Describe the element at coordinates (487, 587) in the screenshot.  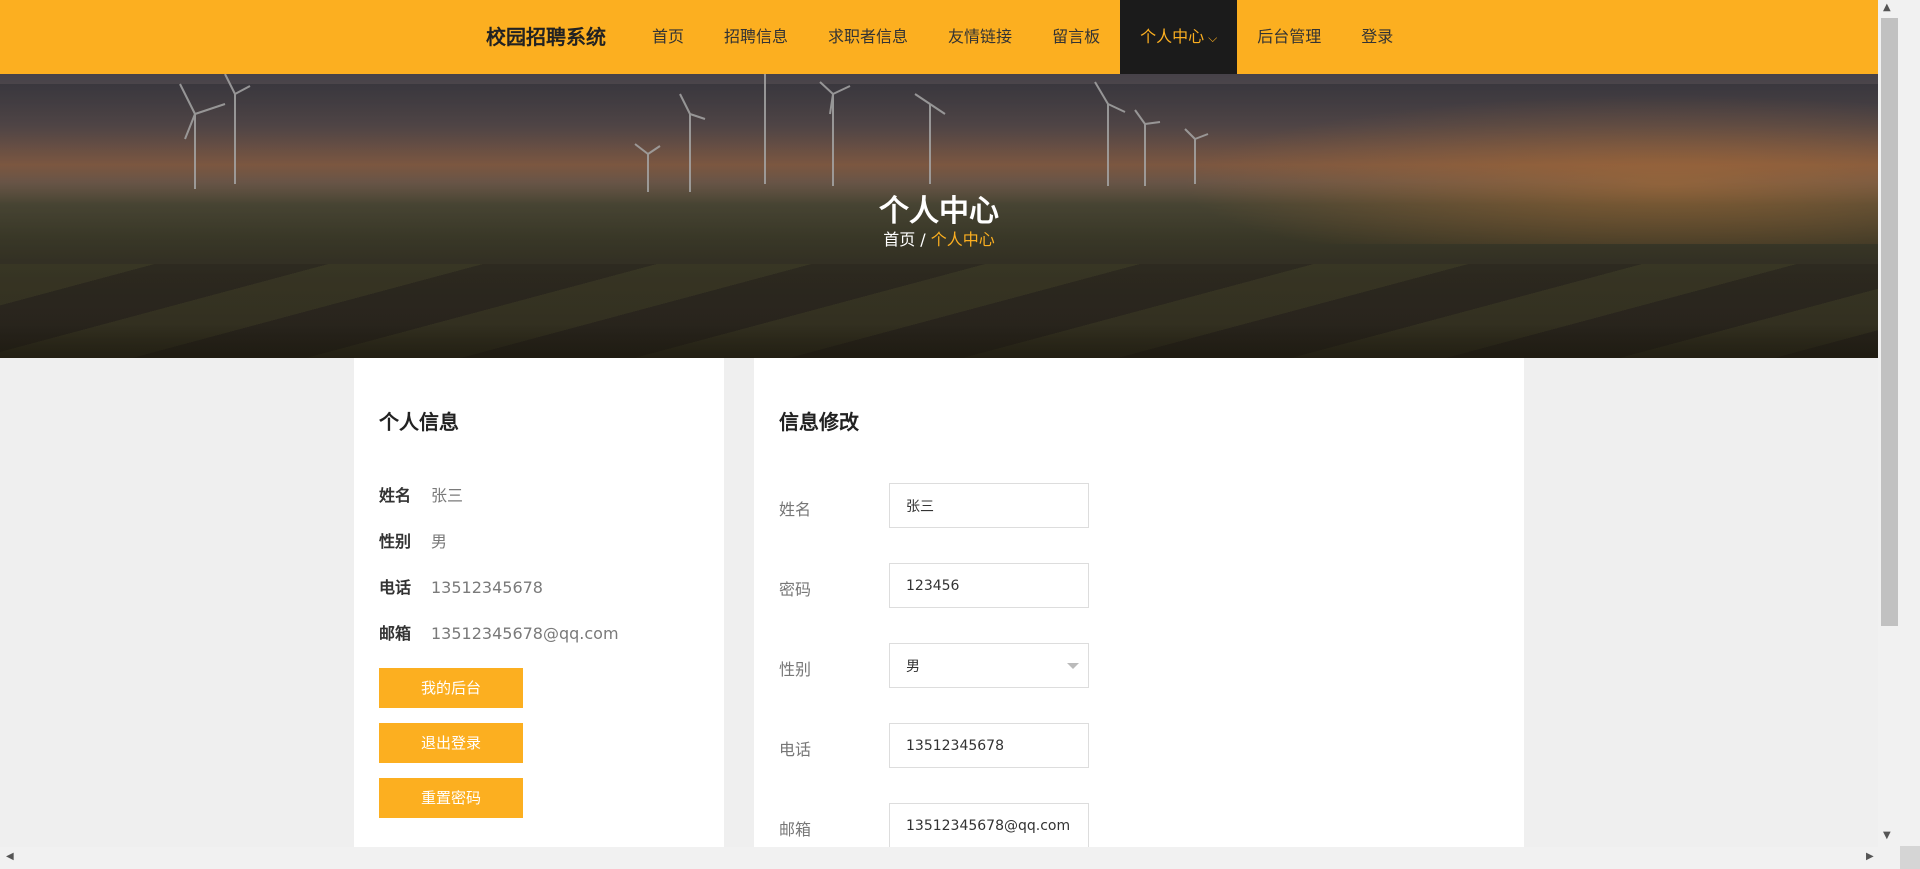
I see `info-value: 13512345678` at that location.